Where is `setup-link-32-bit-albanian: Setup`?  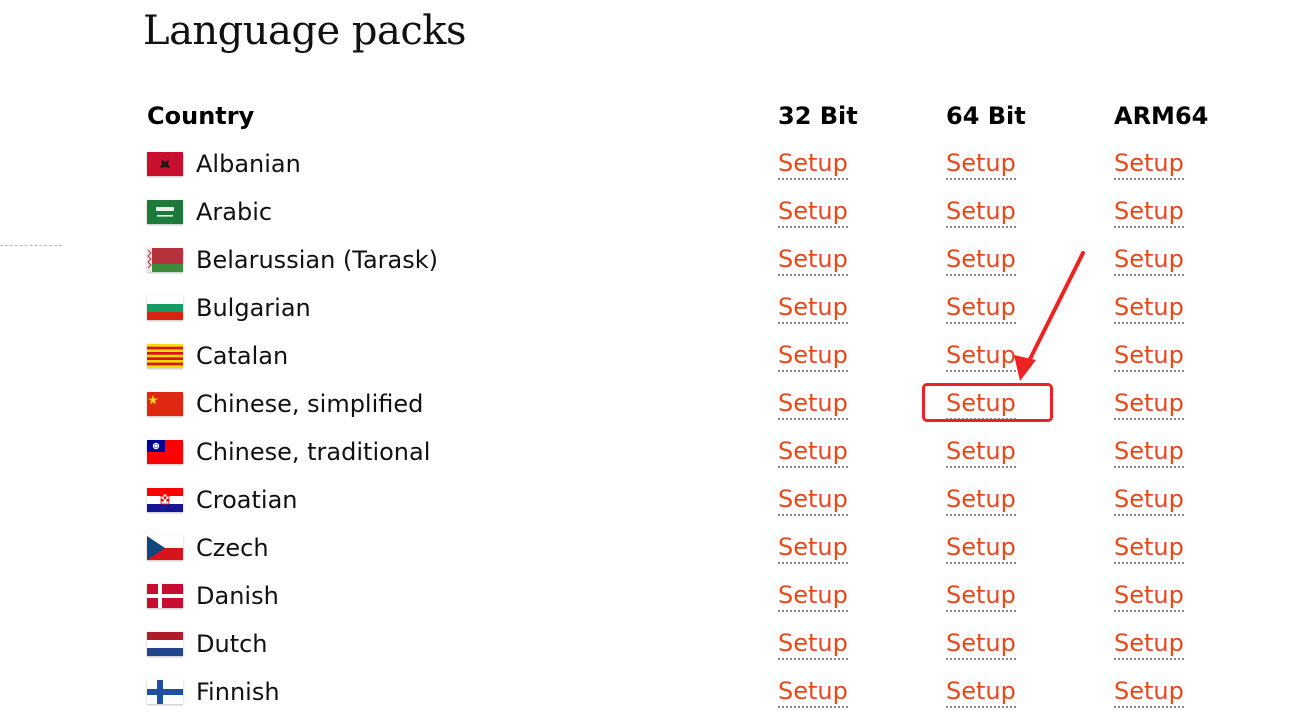 setup-link-32-bit-albanian: Setup is located at coordinates (813, 164).